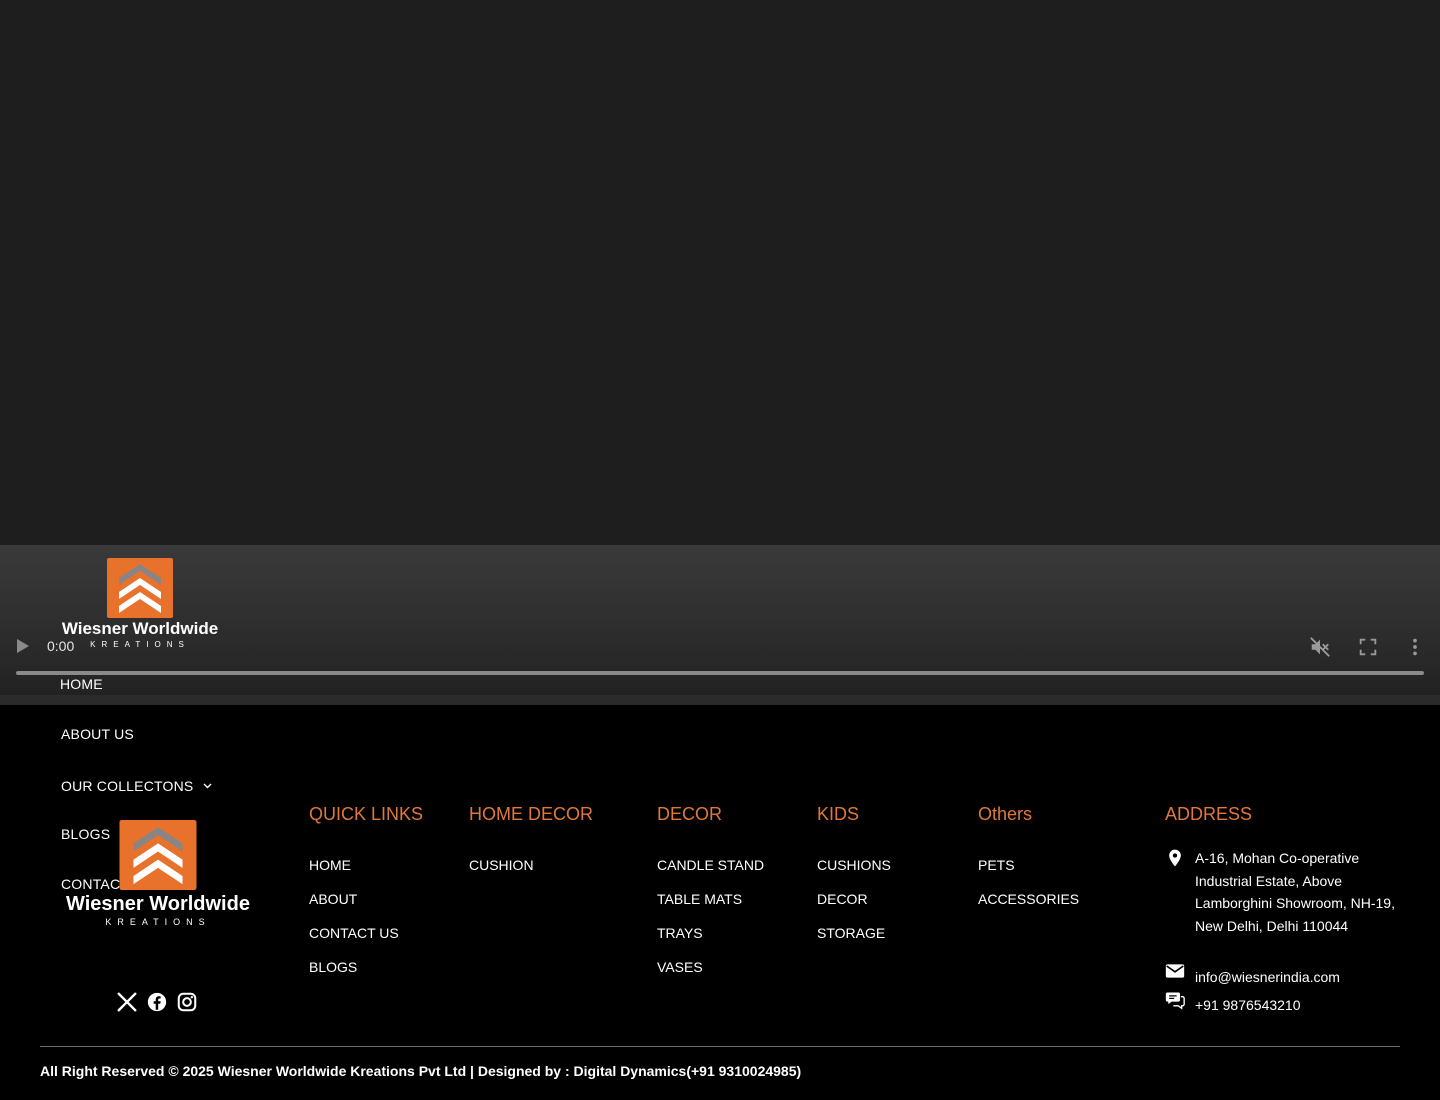 The height and width of the screenshot is (1100, 1440). Describe the element at coordinates (1175, 860) in the screenshot. I see `location-pin-icon` at that location.